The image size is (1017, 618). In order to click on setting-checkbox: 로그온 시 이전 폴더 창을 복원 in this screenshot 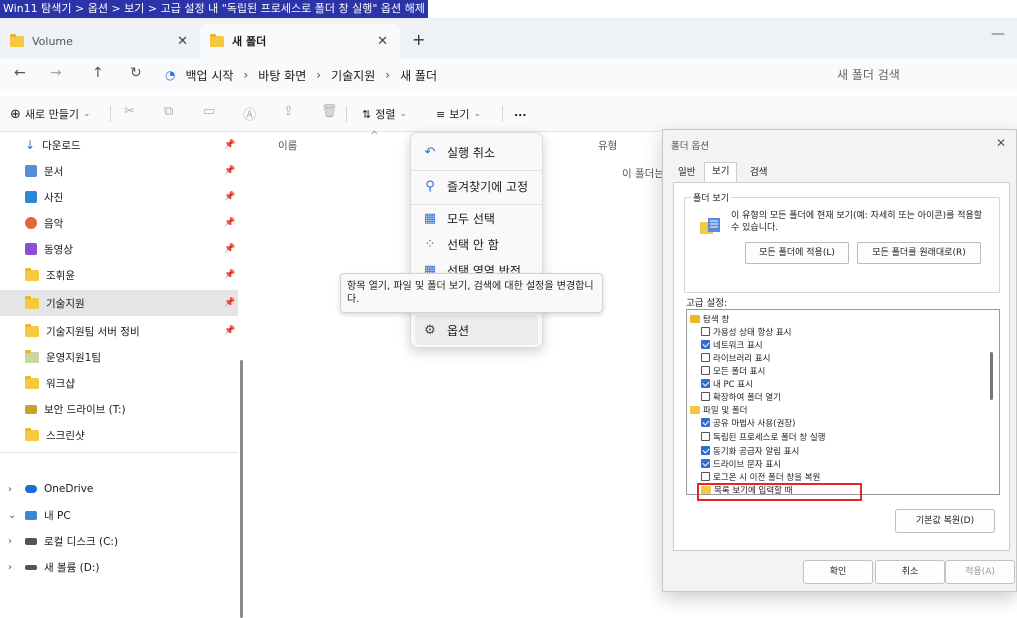, I will do `click(760, 476)`.